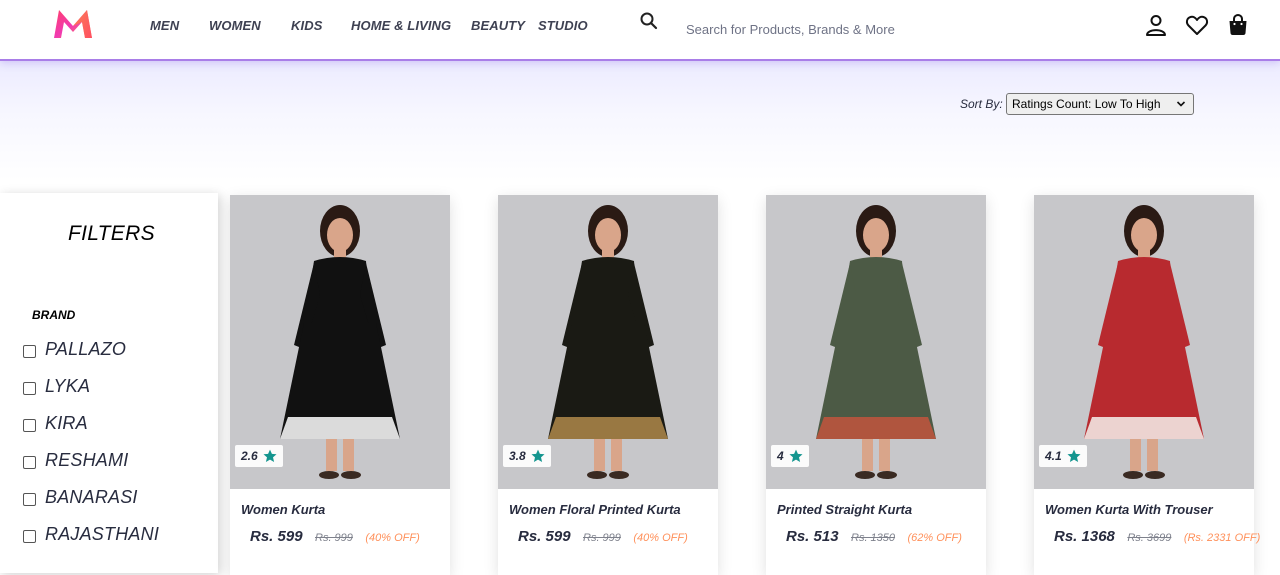 This screenshot has height=575, width=1280. I want to click on sort-dropdown: Ratings Count: Low To High, so click(1100, 104).